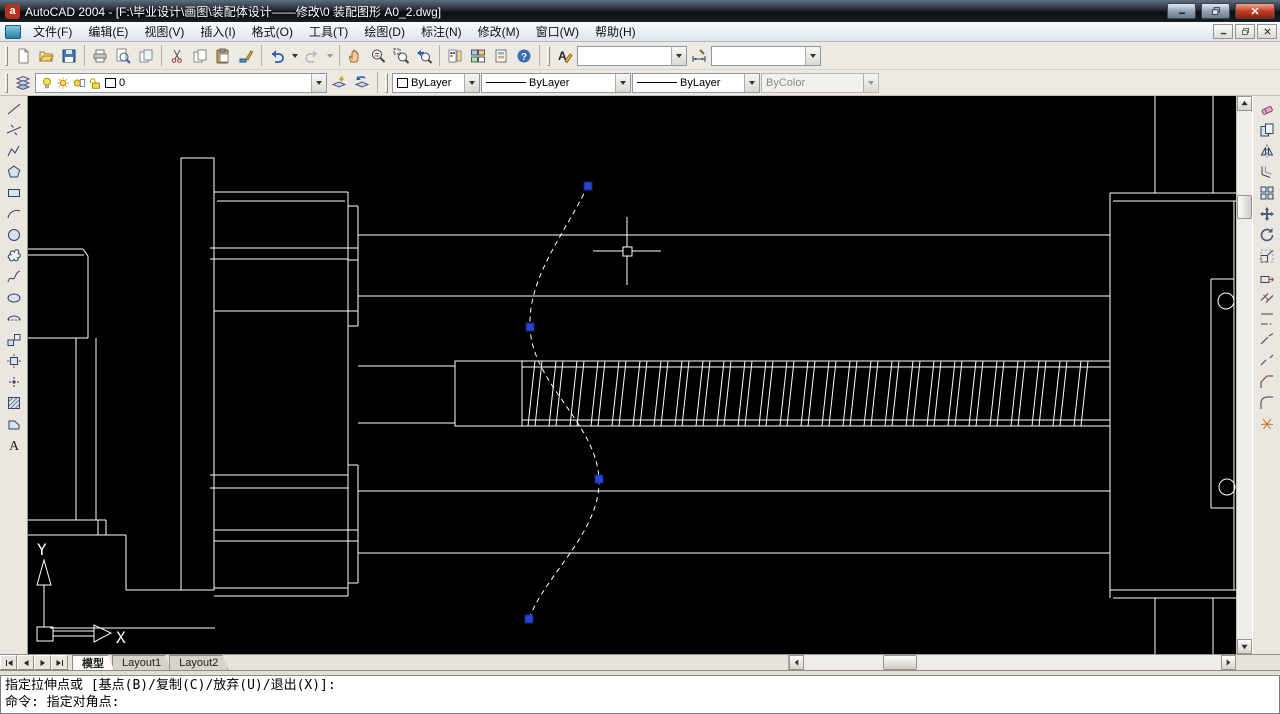 The width and height of the screenshot is (1280, 714). Describe the element at coordinates (900, 662) in the screenshot. I see `horizontal-scroll-thumb` at that location.